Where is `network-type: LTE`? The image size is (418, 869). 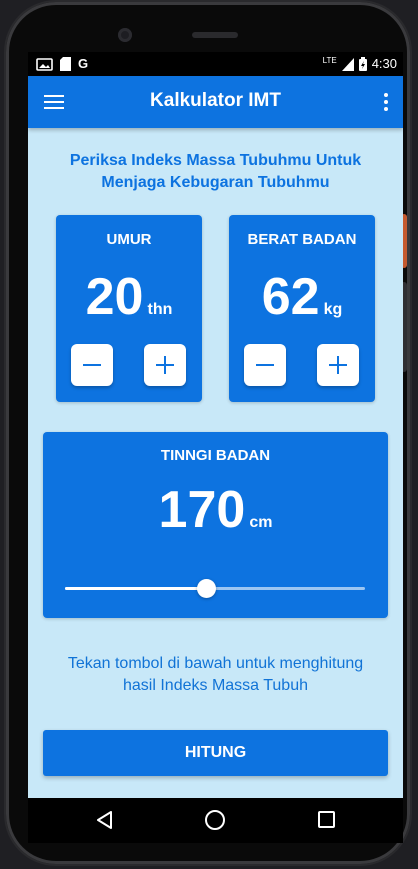
network-type: LTE is located at coordinates (329, 60).